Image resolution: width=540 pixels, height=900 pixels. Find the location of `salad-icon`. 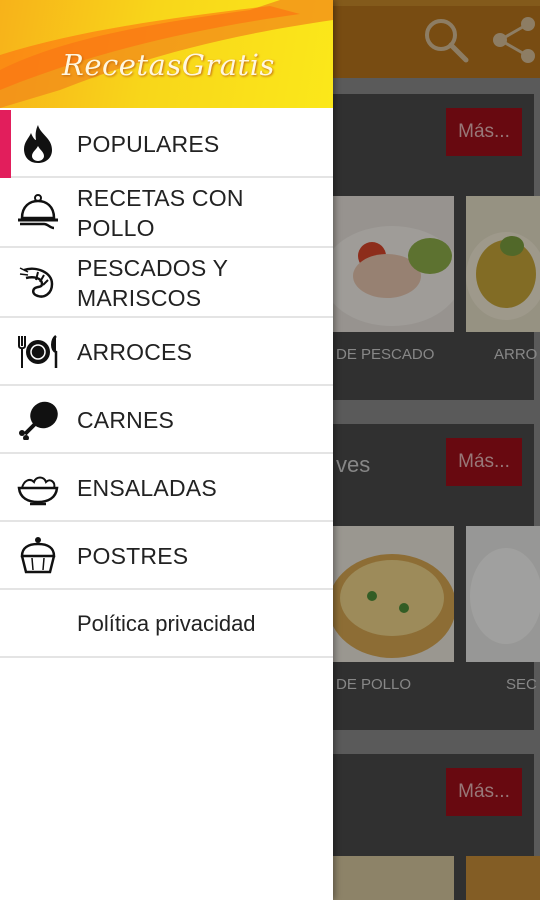

salad-icon is located at coordinates (38, 491).